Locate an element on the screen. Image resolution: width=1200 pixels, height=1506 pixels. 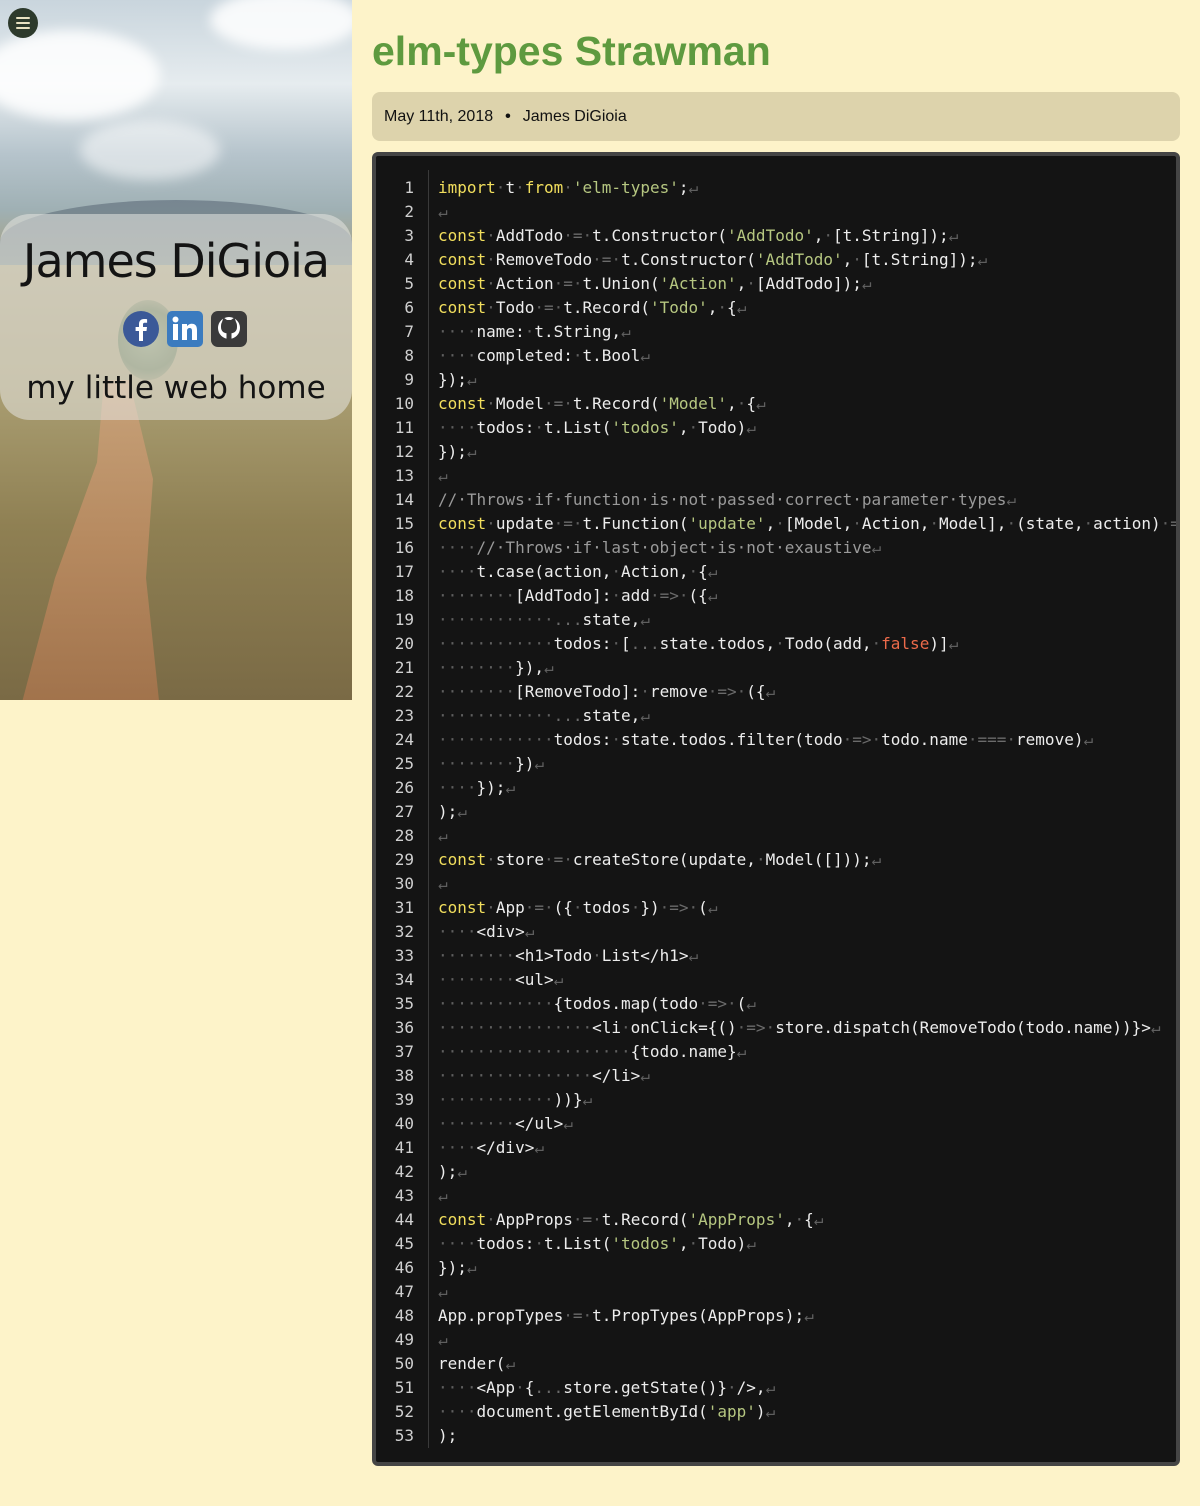
code-line: ········})↵ is located at coordinates (807, 764).